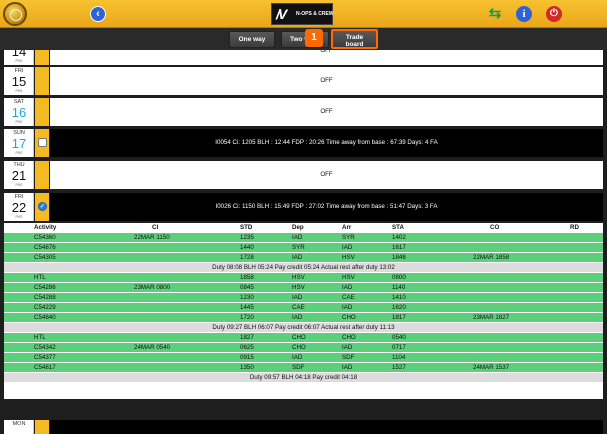 The height and width of the screenshot is (434, 607). I want to click on header-rd: RD, so click(574, 227).